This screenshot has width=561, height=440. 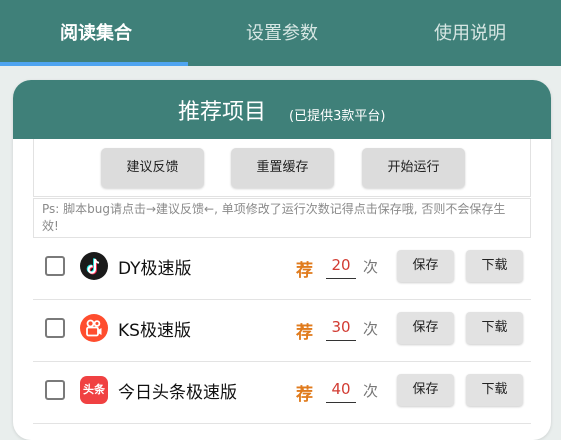 I want to click on kuaishou-icon, so click(x=94, y=328).